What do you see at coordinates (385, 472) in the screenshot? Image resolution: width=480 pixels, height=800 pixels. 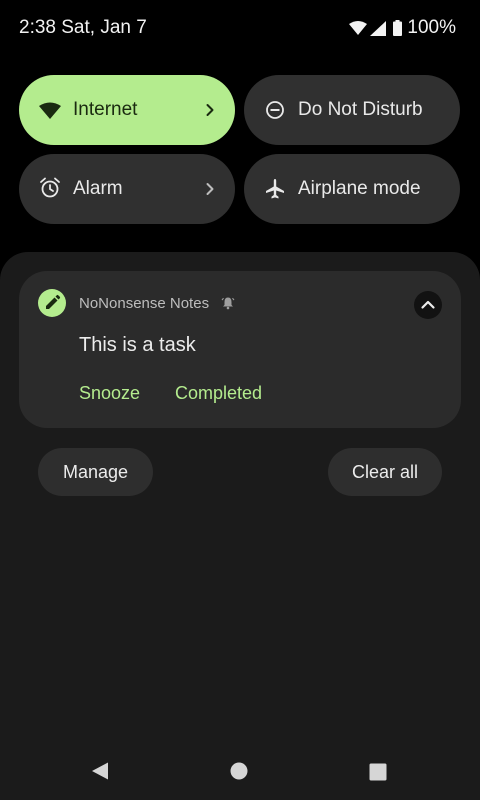 I see `clear-all-button: Clear all` at bounding box center [385, 472].